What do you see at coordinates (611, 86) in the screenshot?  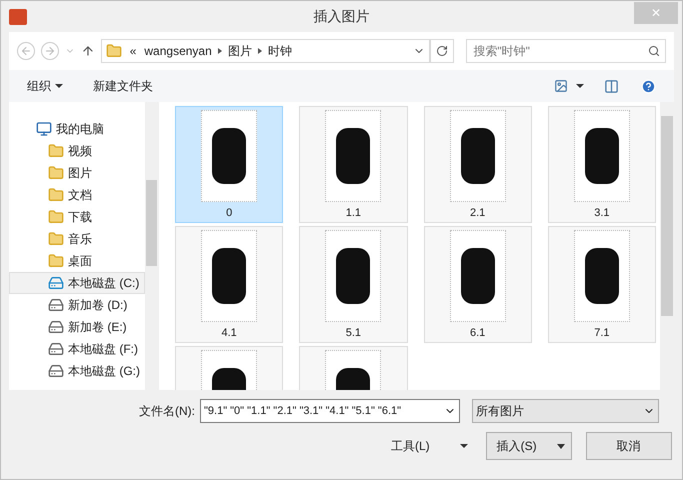 I see `preview-pane-icon` at bounding box center [611, 86].